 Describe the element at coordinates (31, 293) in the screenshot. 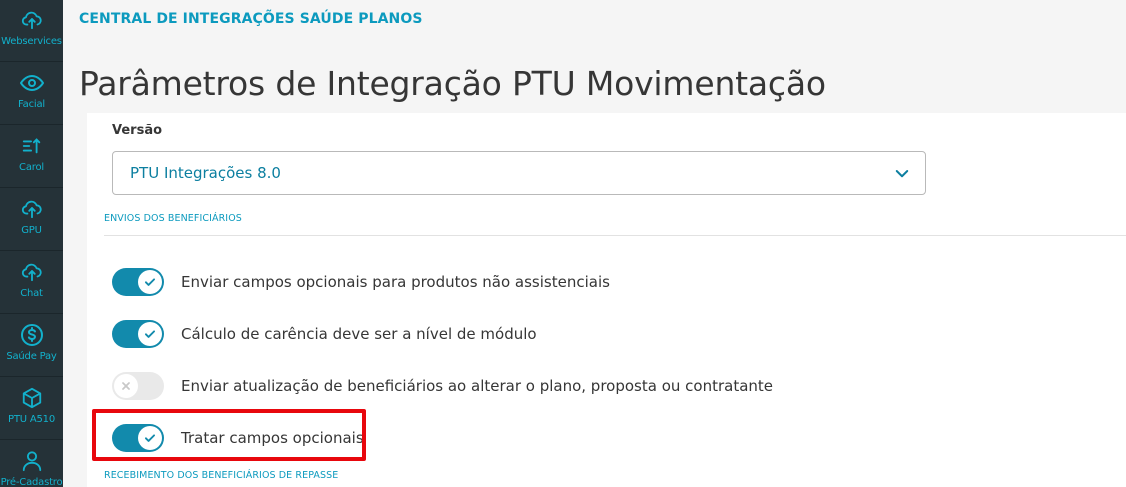

I see `sidebar-item-label: Chat` at that location.